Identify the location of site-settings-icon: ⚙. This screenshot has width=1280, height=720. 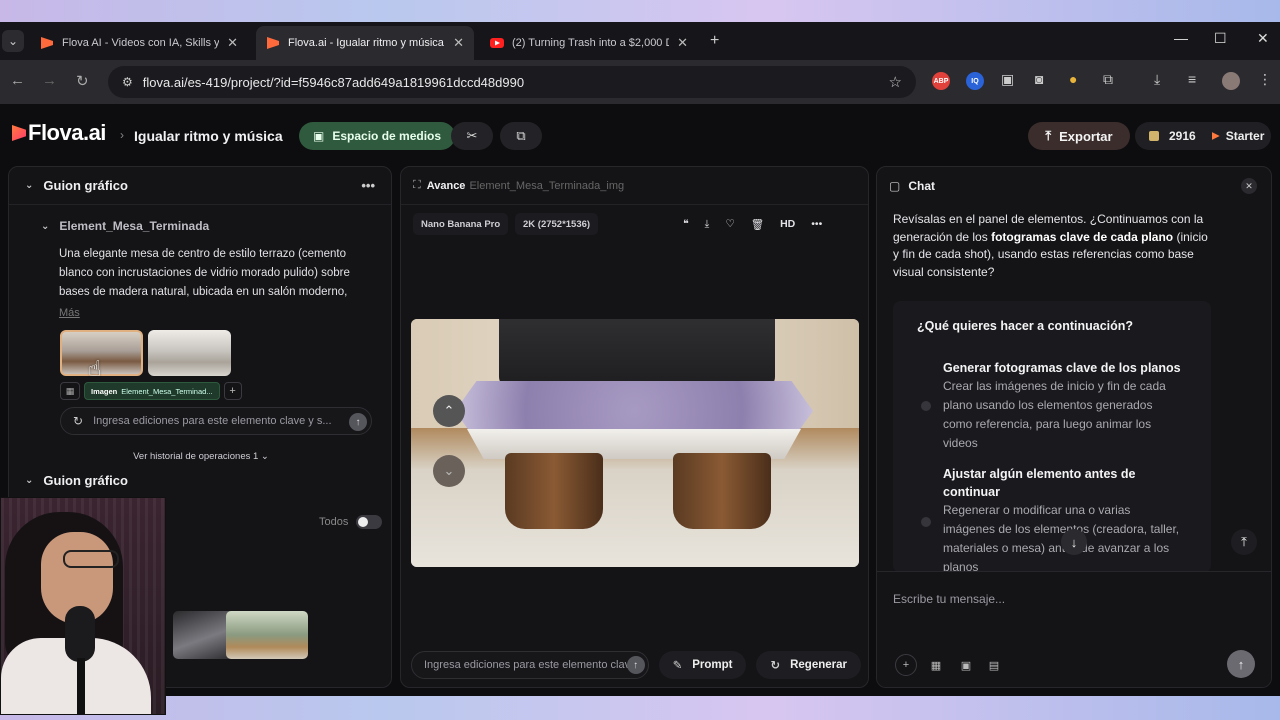
(127, 82).